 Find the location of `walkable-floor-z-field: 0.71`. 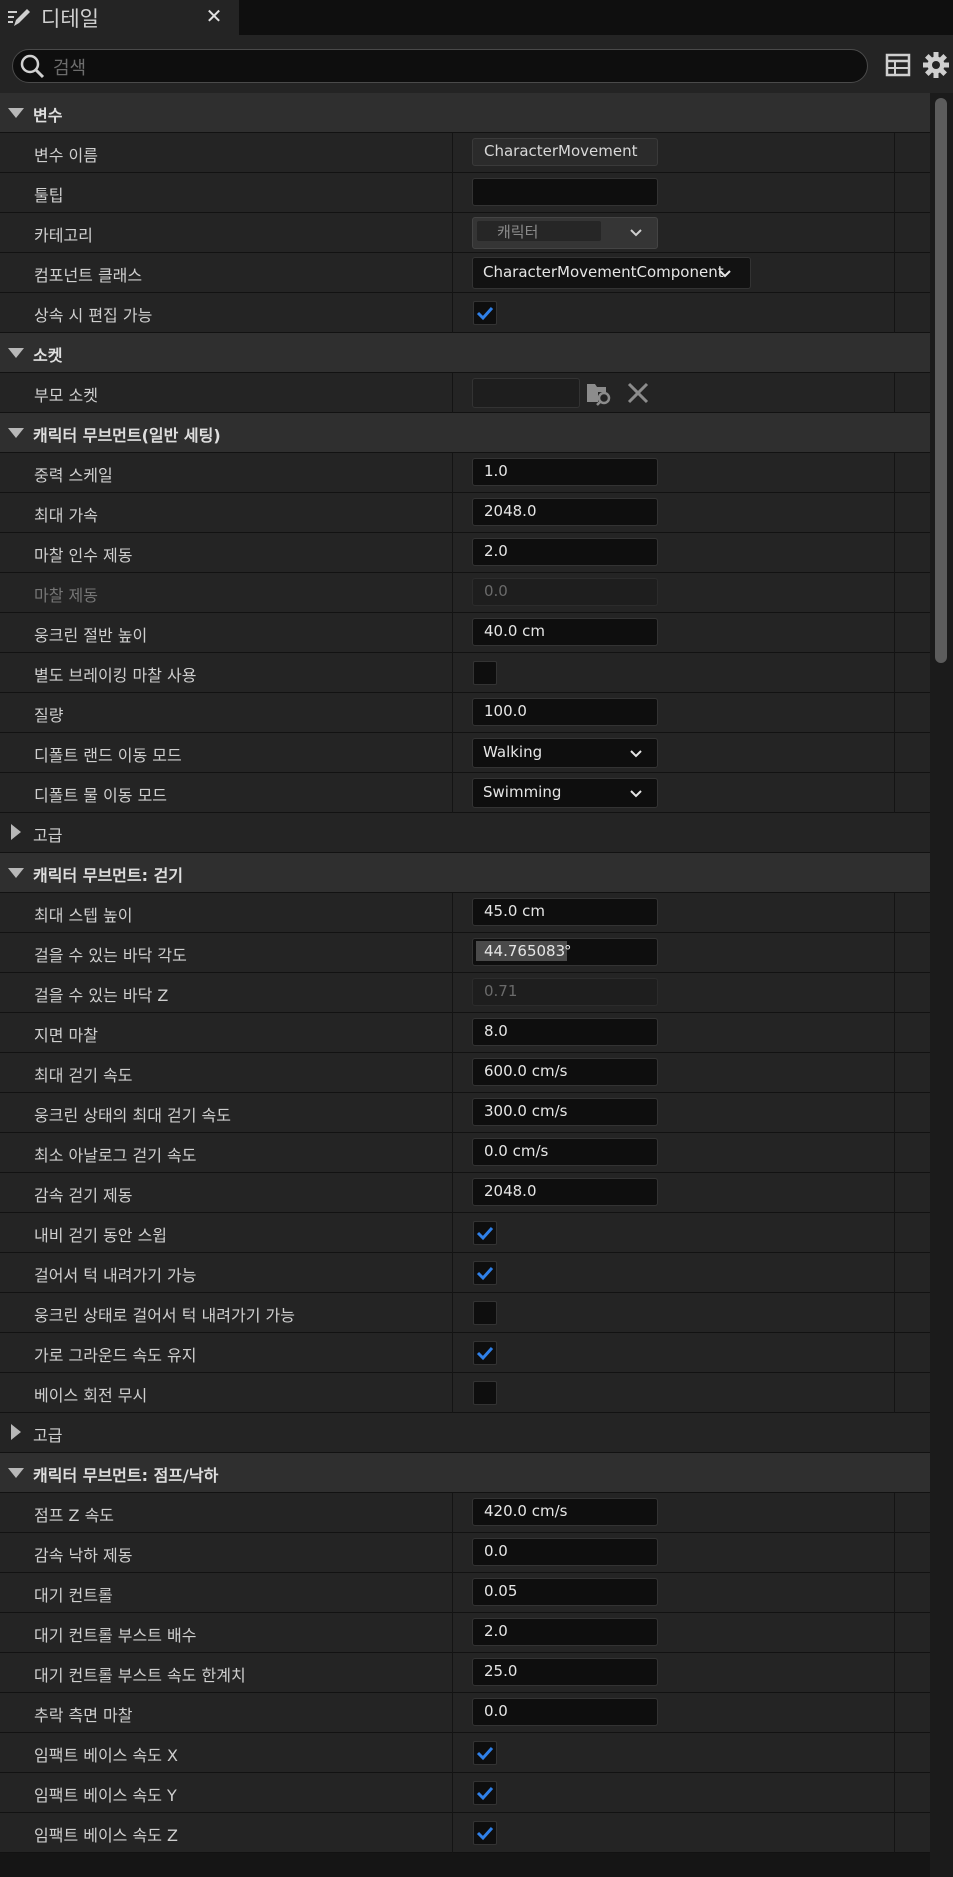

walkable-floor-z-field: 0.71 is located at coordinates (565, 992).